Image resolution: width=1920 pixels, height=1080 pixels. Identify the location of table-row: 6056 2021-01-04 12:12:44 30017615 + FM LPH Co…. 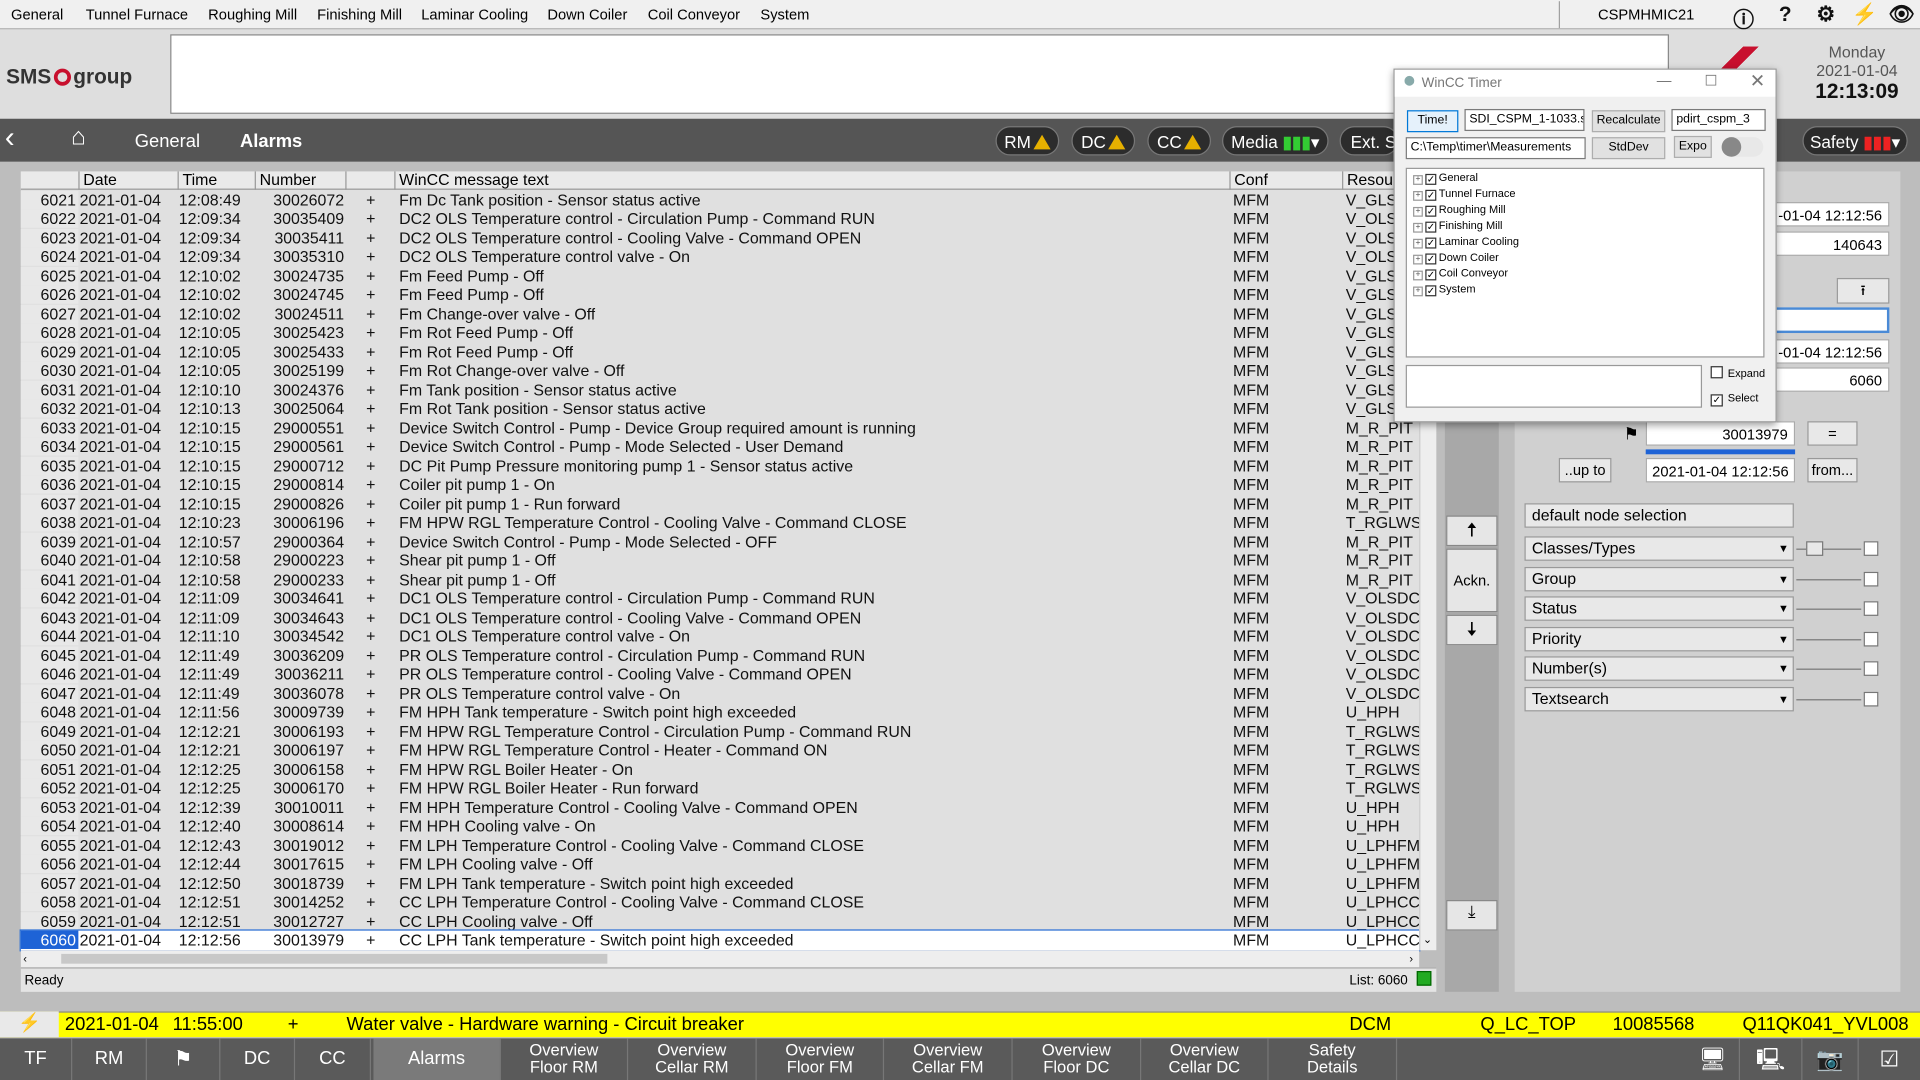
(719, 864).